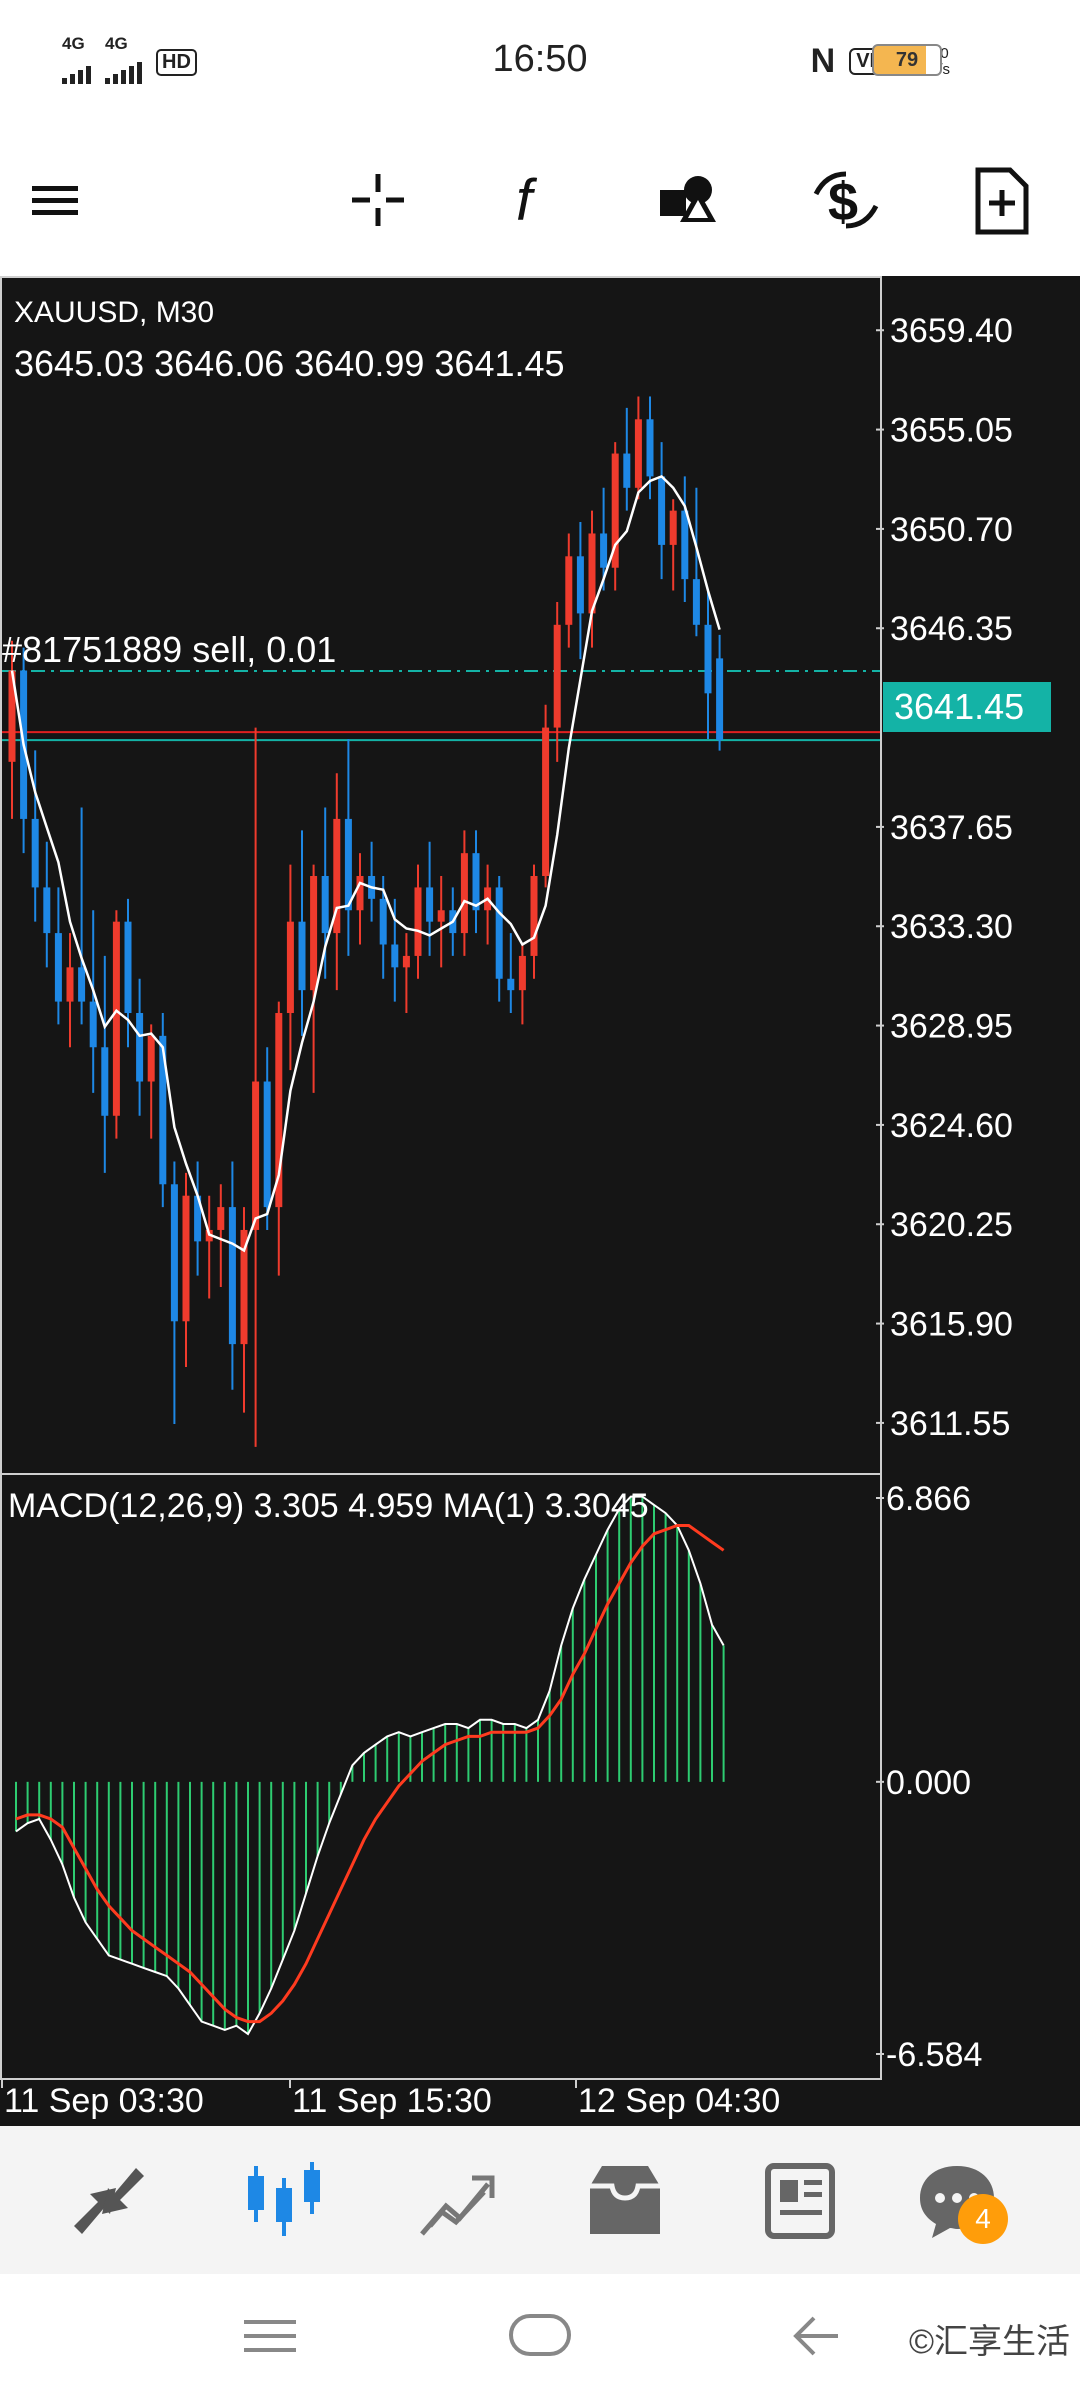 This screenshot has width=1080, height=2400. I want to click on price-tick-label: 3659.40, so click(951, 331).